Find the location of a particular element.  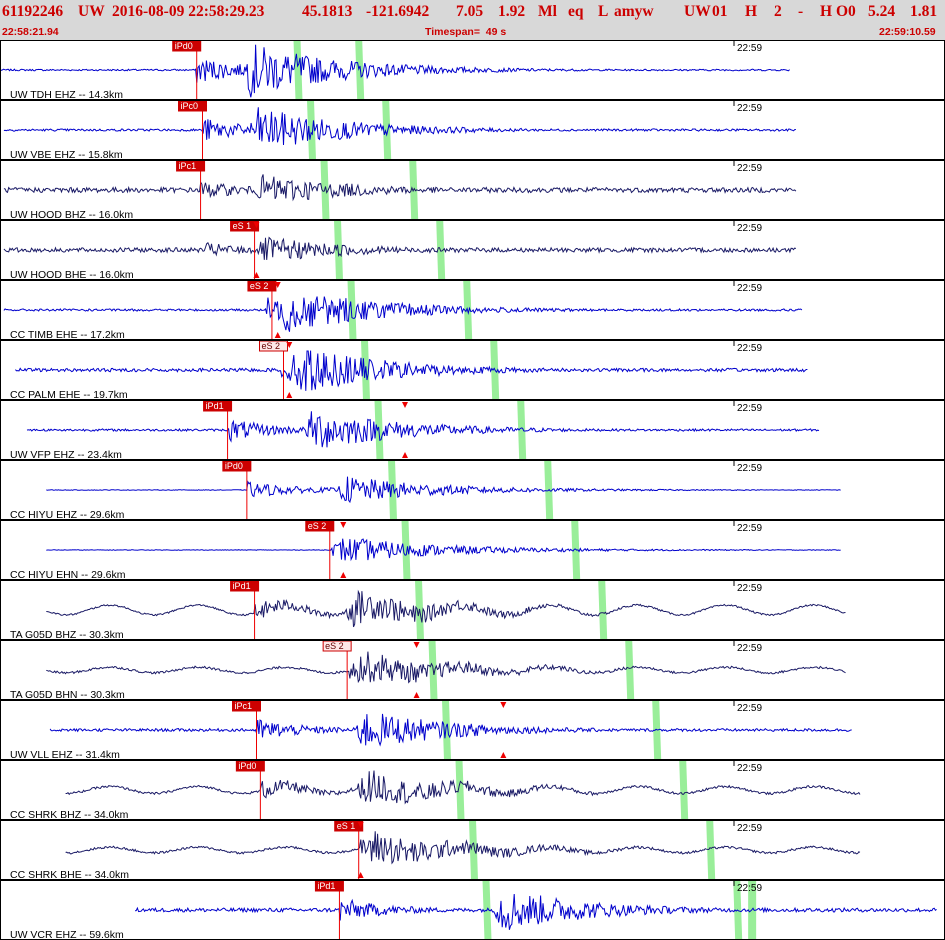

event-datetime: 2016-08-09 22:58:29.23 is located at coordinates (188, 11).